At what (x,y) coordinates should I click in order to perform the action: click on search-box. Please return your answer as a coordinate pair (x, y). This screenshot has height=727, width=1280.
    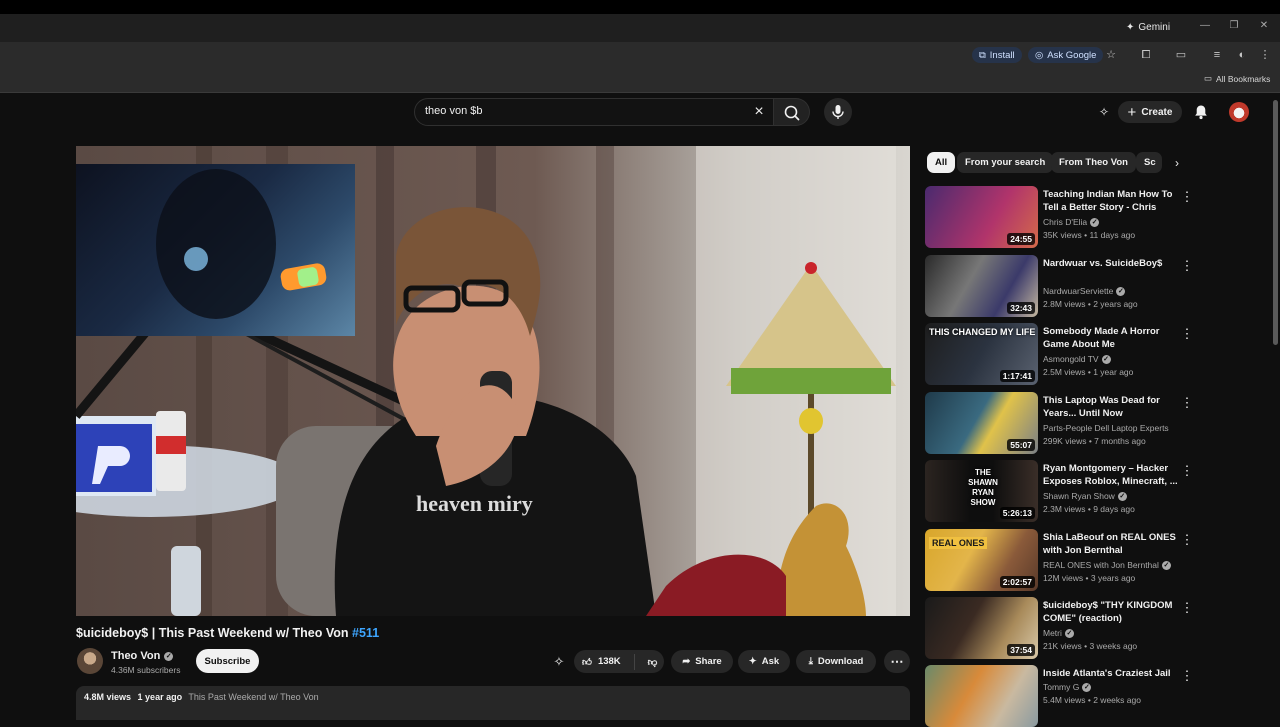
    Looking at the image, I should click on (594, 112).